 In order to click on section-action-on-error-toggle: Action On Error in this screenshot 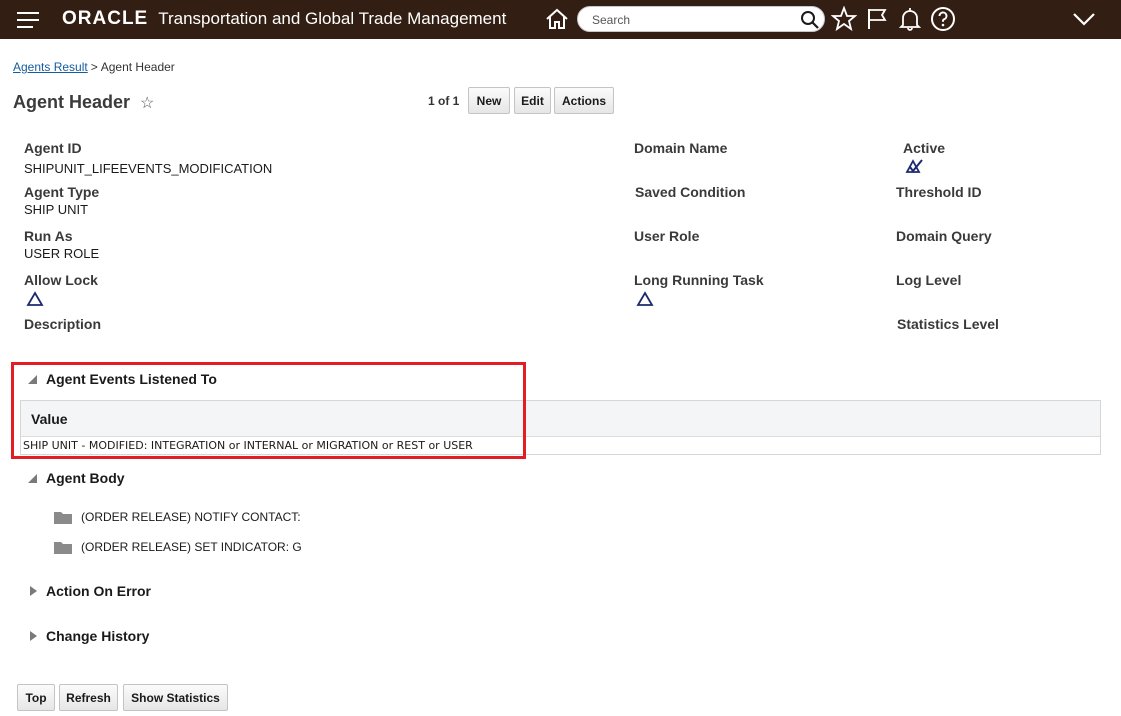, I will do `click(88, 591)`.